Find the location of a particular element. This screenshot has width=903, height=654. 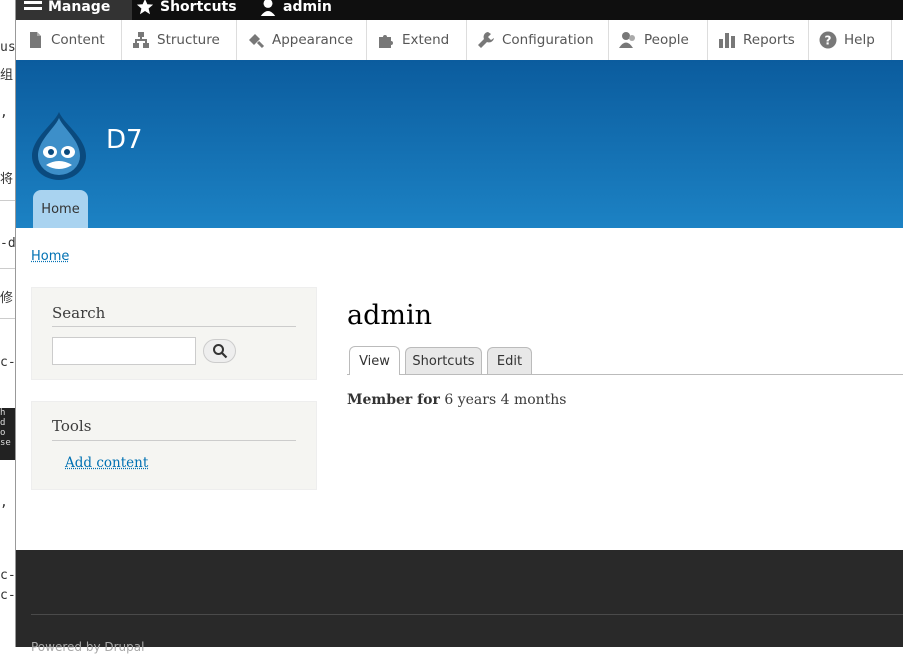

tray-item-label: Help is located at coordinates (859, 40).